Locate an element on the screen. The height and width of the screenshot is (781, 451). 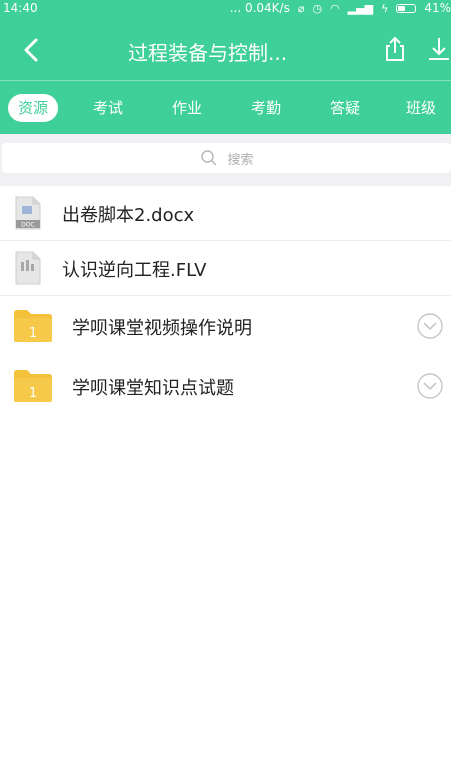
status-right: ... 0.04K/s ⌀ ◷ ◠ ▂▄▆ ϟ 41% is located at coordinates (340, 8).